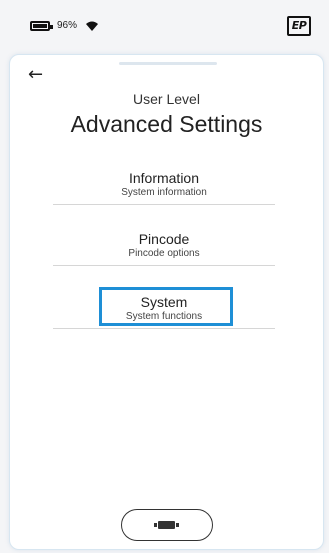 This screenshot has width=329, height=553. Describe the element at coordinates (164, 239) in the screenshot. I see `menu-item-label: Pincode` at that location.